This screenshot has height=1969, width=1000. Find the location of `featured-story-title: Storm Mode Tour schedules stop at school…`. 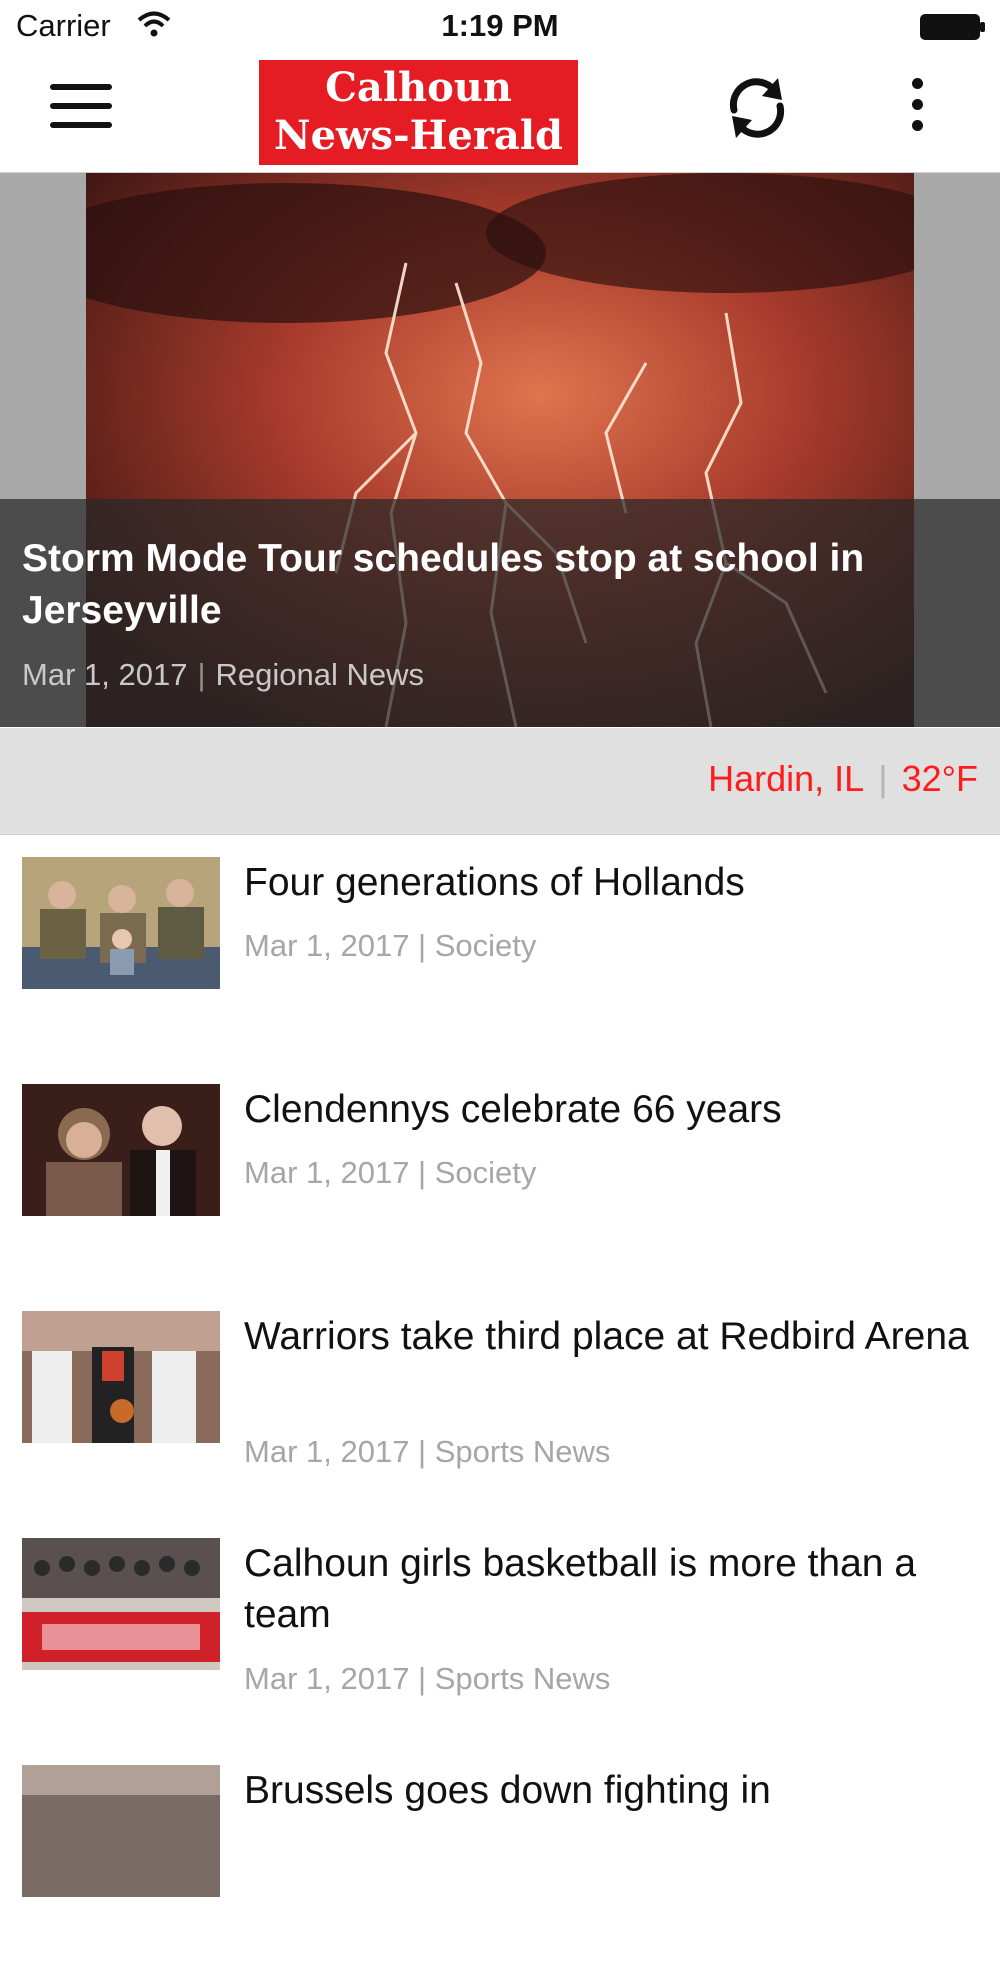

featured-story-title: Storm Mode Tour schedules stop at school… is located at coordinates (443, 584).